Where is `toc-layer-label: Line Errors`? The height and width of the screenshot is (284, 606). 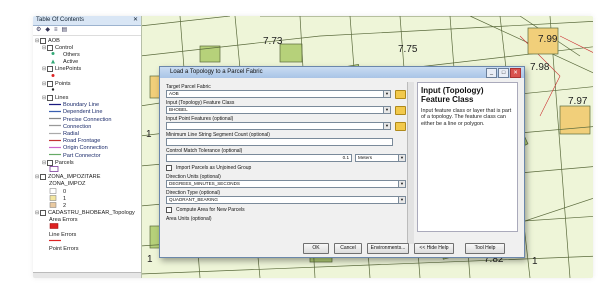 toc-layer-label: Line Errors is located at coordinates (63, 234).